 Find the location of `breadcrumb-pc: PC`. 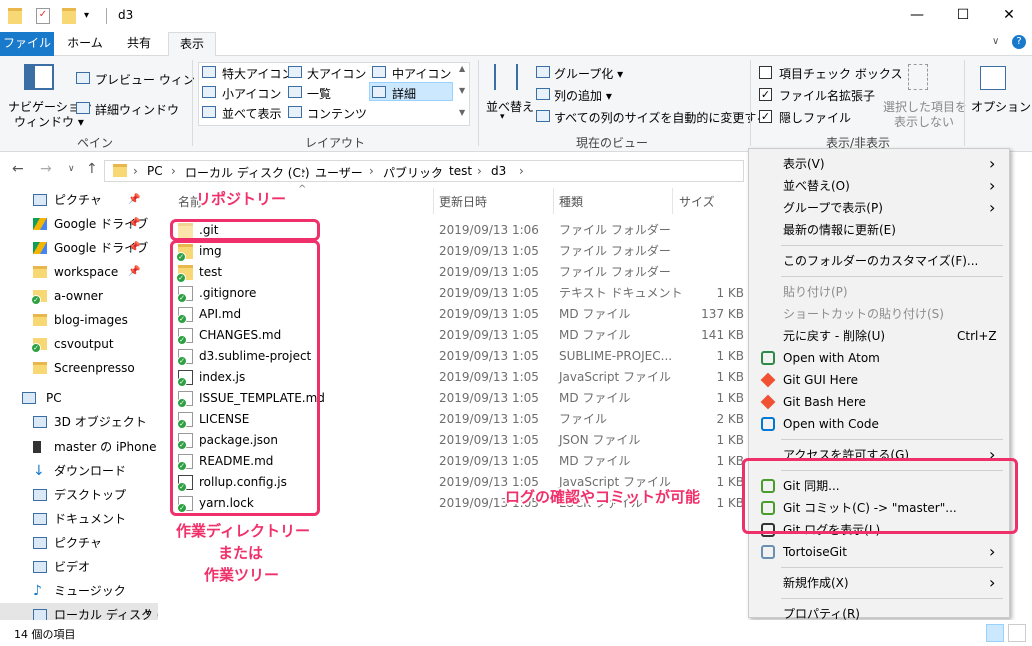

breadcrumb-pc: PC is located at coordinates (155, 171).